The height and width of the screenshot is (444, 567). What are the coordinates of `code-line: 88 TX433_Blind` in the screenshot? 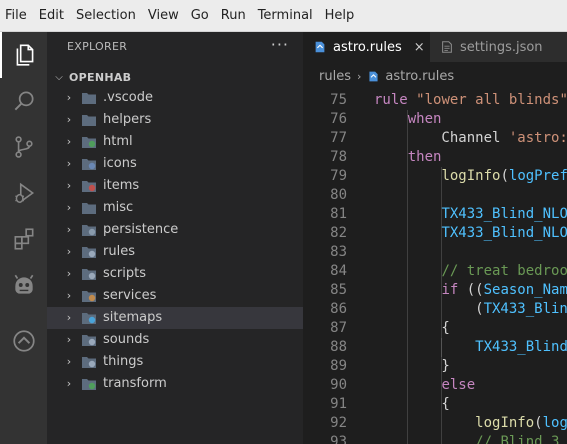 It's located at (435, 347).